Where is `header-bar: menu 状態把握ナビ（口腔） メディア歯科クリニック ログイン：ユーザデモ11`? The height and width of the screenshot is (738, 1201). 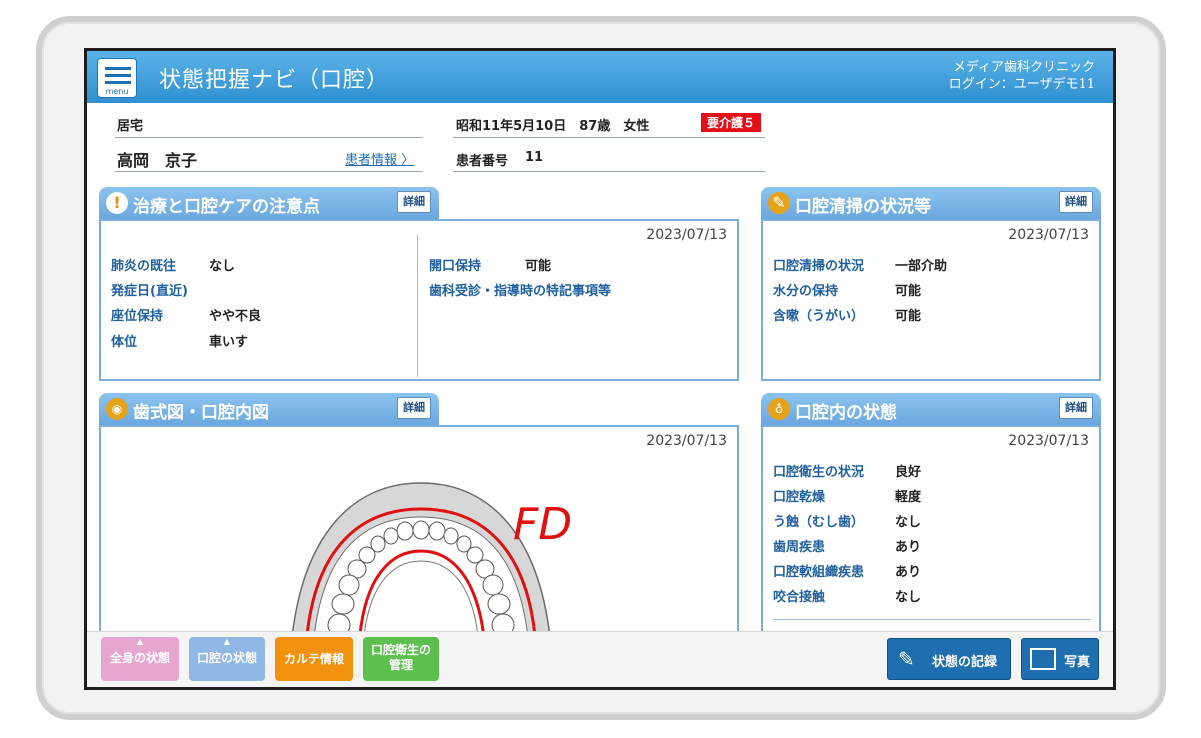 header-bar: menu 状態把握ナビ（口腔） メディア歯科クリニック ログイン：ユーザデモ11 is located at coordinates (600, 77).